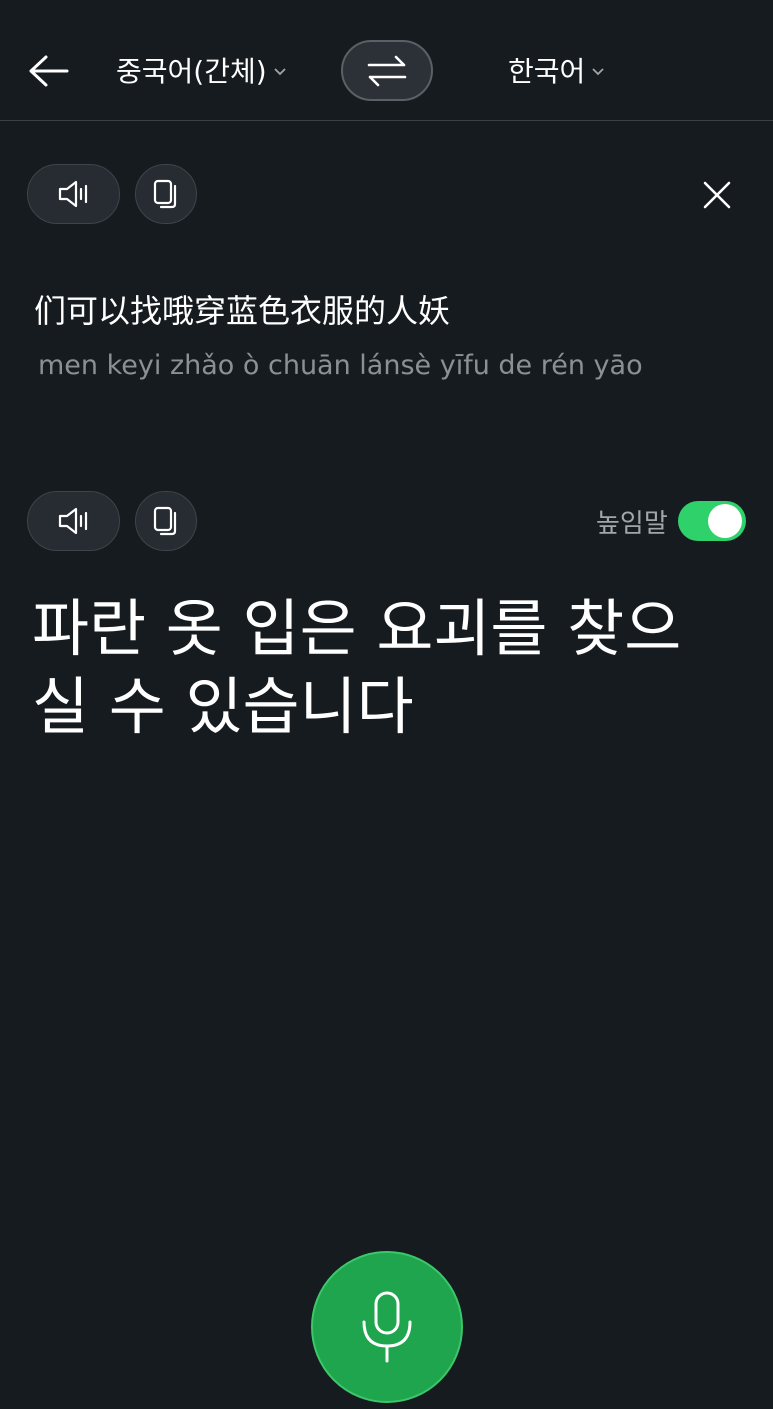 The height and width of the screenshot is (1409, 773). Describe the element at coordinates (242, 311) in the screenshot. I see `source-text: 们可以找哦穿蓝色衣服的人妖` at that location.